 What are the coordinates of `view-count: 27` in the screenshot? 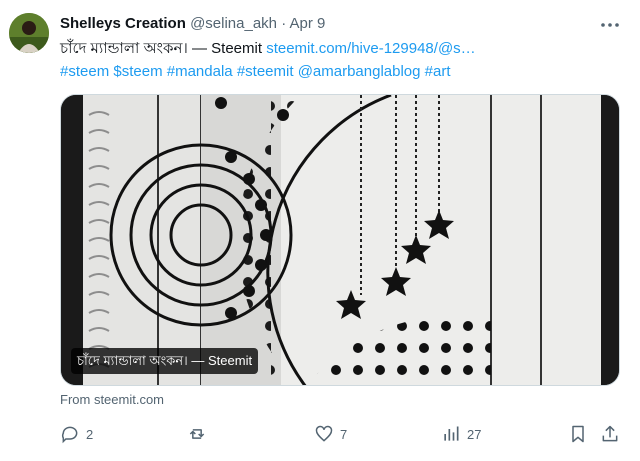 It's located at (474, 434).